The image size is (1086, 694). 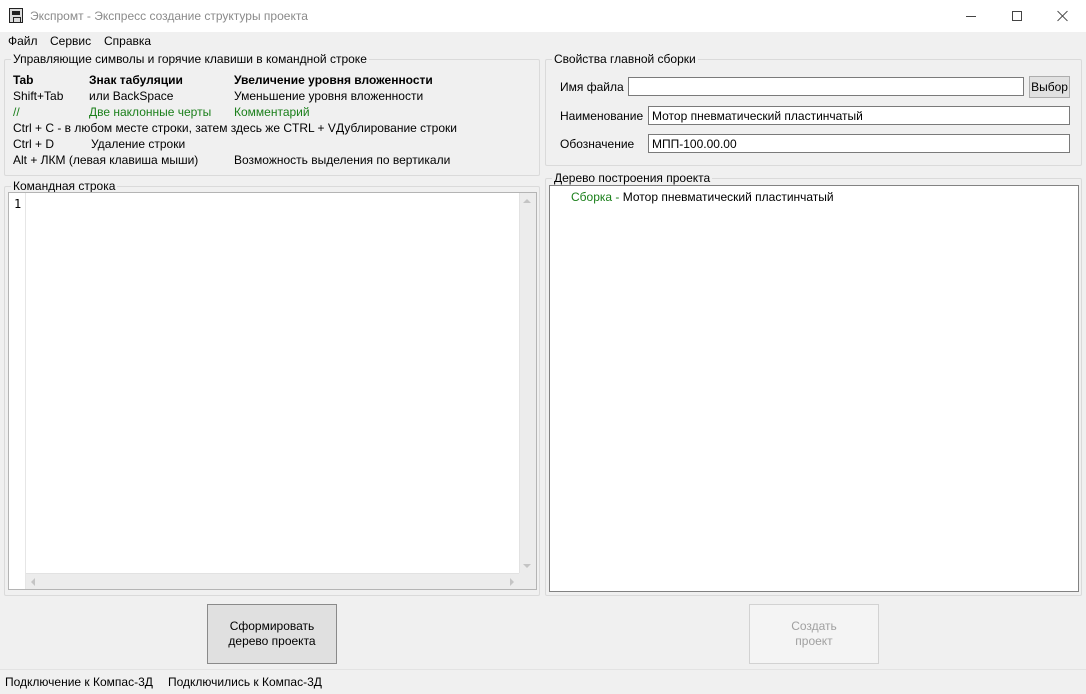 What do you see at coordinates (512, 582) in the screenshot?
I see `scroll-right-icon` at bounding box center [512, 582].